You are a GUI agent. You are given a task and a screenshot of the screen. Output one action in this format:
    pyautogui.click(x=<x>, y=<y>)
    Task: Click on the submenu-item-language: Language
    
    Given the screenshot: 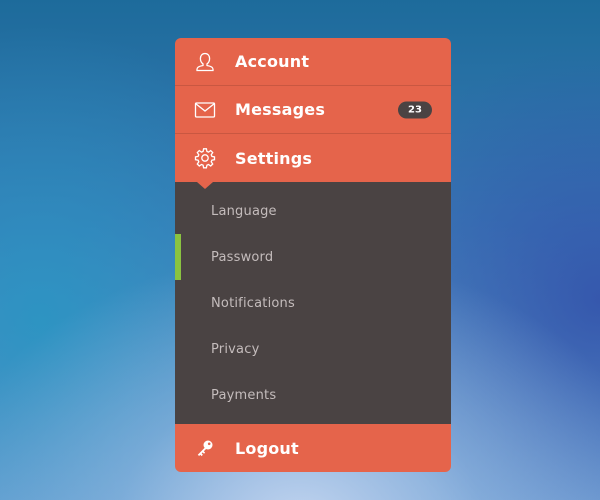 What is the action you would take?
    pyautogui.click(x=313, y=211)
    